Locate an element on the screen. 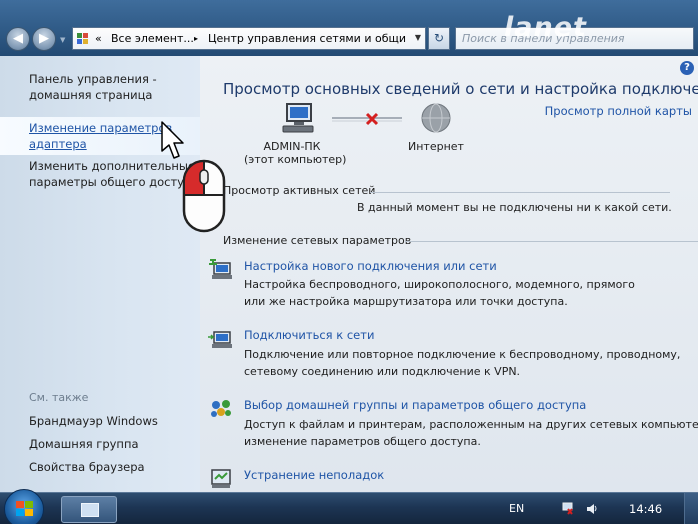  language-indicator: EN is located at coordinates (516, 508).